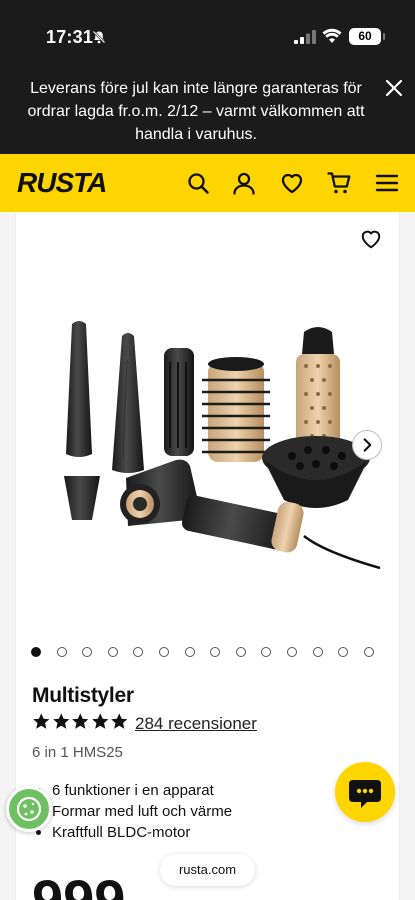 This screenshot has width=415, height=900. What do you see at coordinates (70, 37) in the screenshot?
I see `status-time: 17:31` at bounding box center [70, 37].